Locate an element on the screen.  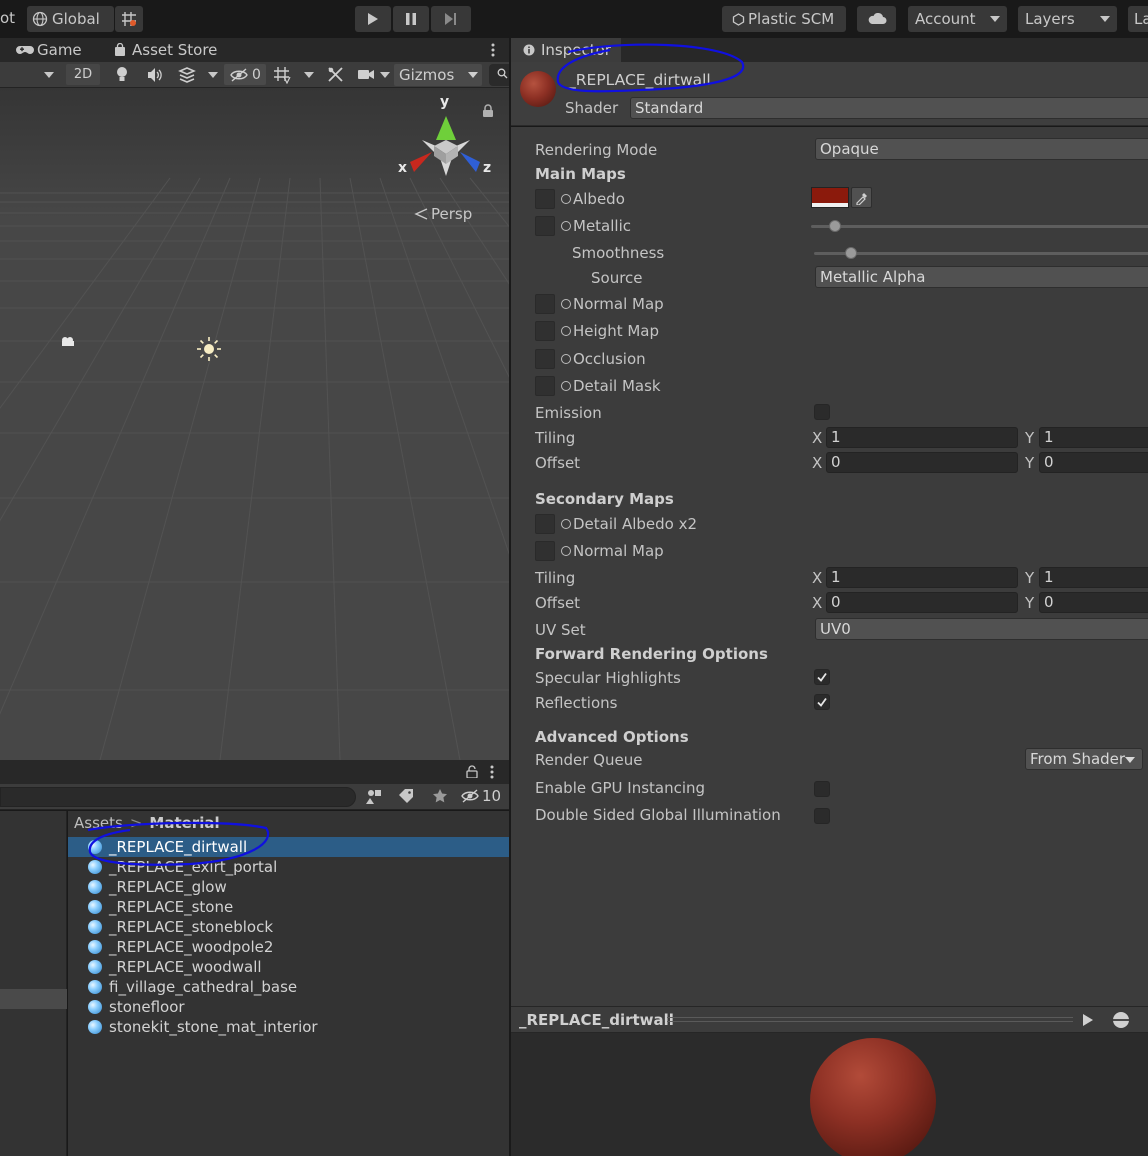
cloud-button is located at coordinates (876, 19).